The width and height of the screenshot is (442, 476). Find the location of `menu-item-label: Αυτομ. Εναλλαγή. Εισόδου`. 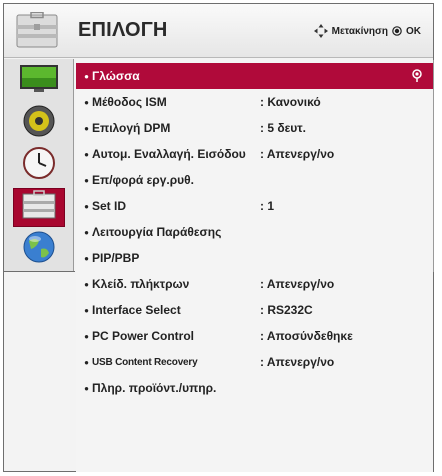

menu-item-label: Αυτομ. Εναλλαγή. Εισόδου is located at coordinates (169, 154).